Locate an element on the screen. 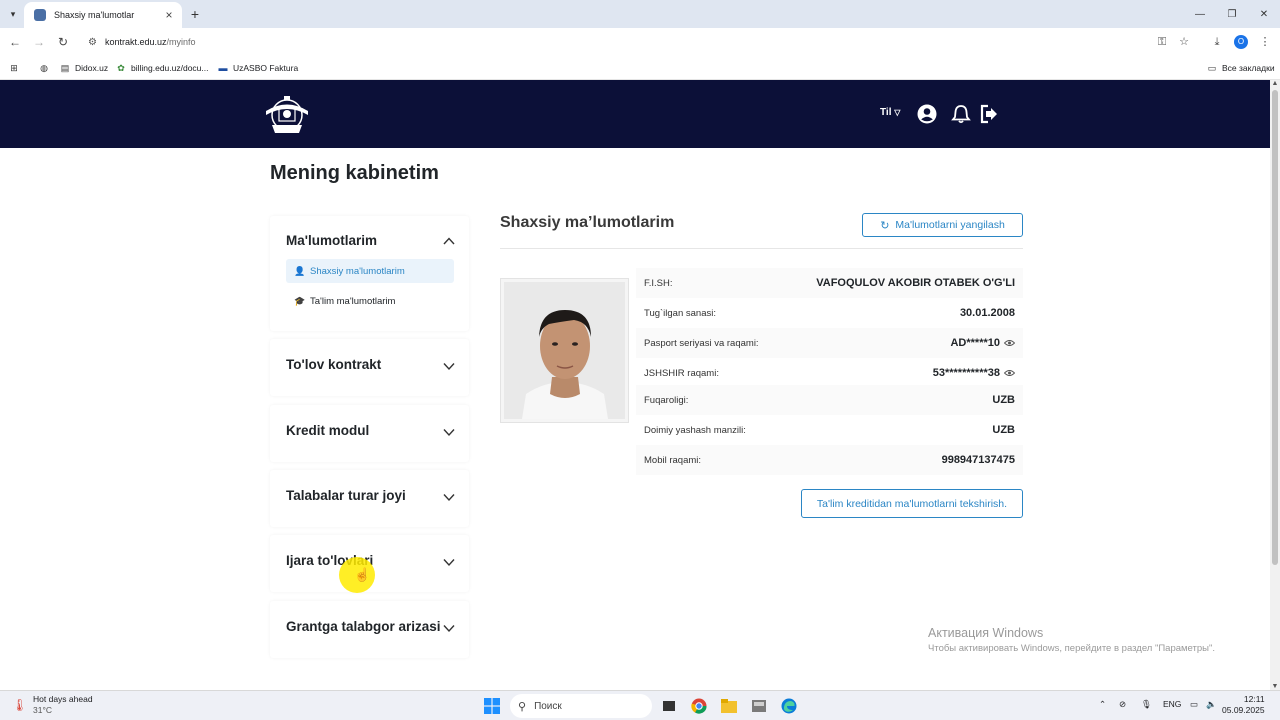  task-view-icon is located at coordinates (669, 706).